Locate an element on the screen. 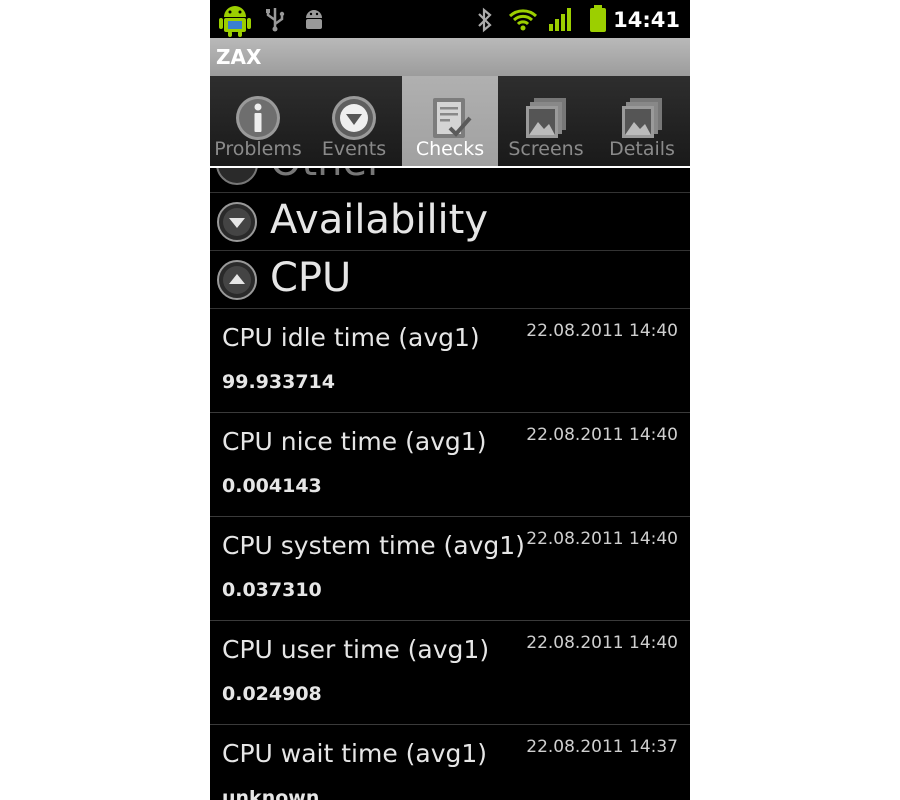 Image resolution: width=900 pixels, height=800 pixels. info-icon is located at coordinates (258, 118).